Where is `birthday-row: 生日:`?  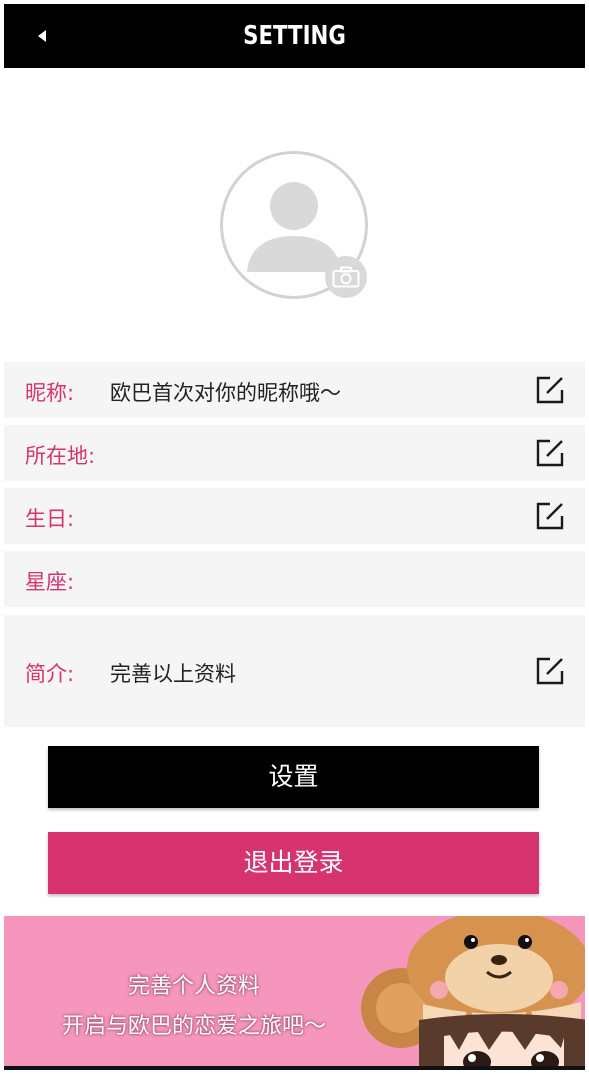
birthday-row: 生日: is located at coordinates (294, 516).